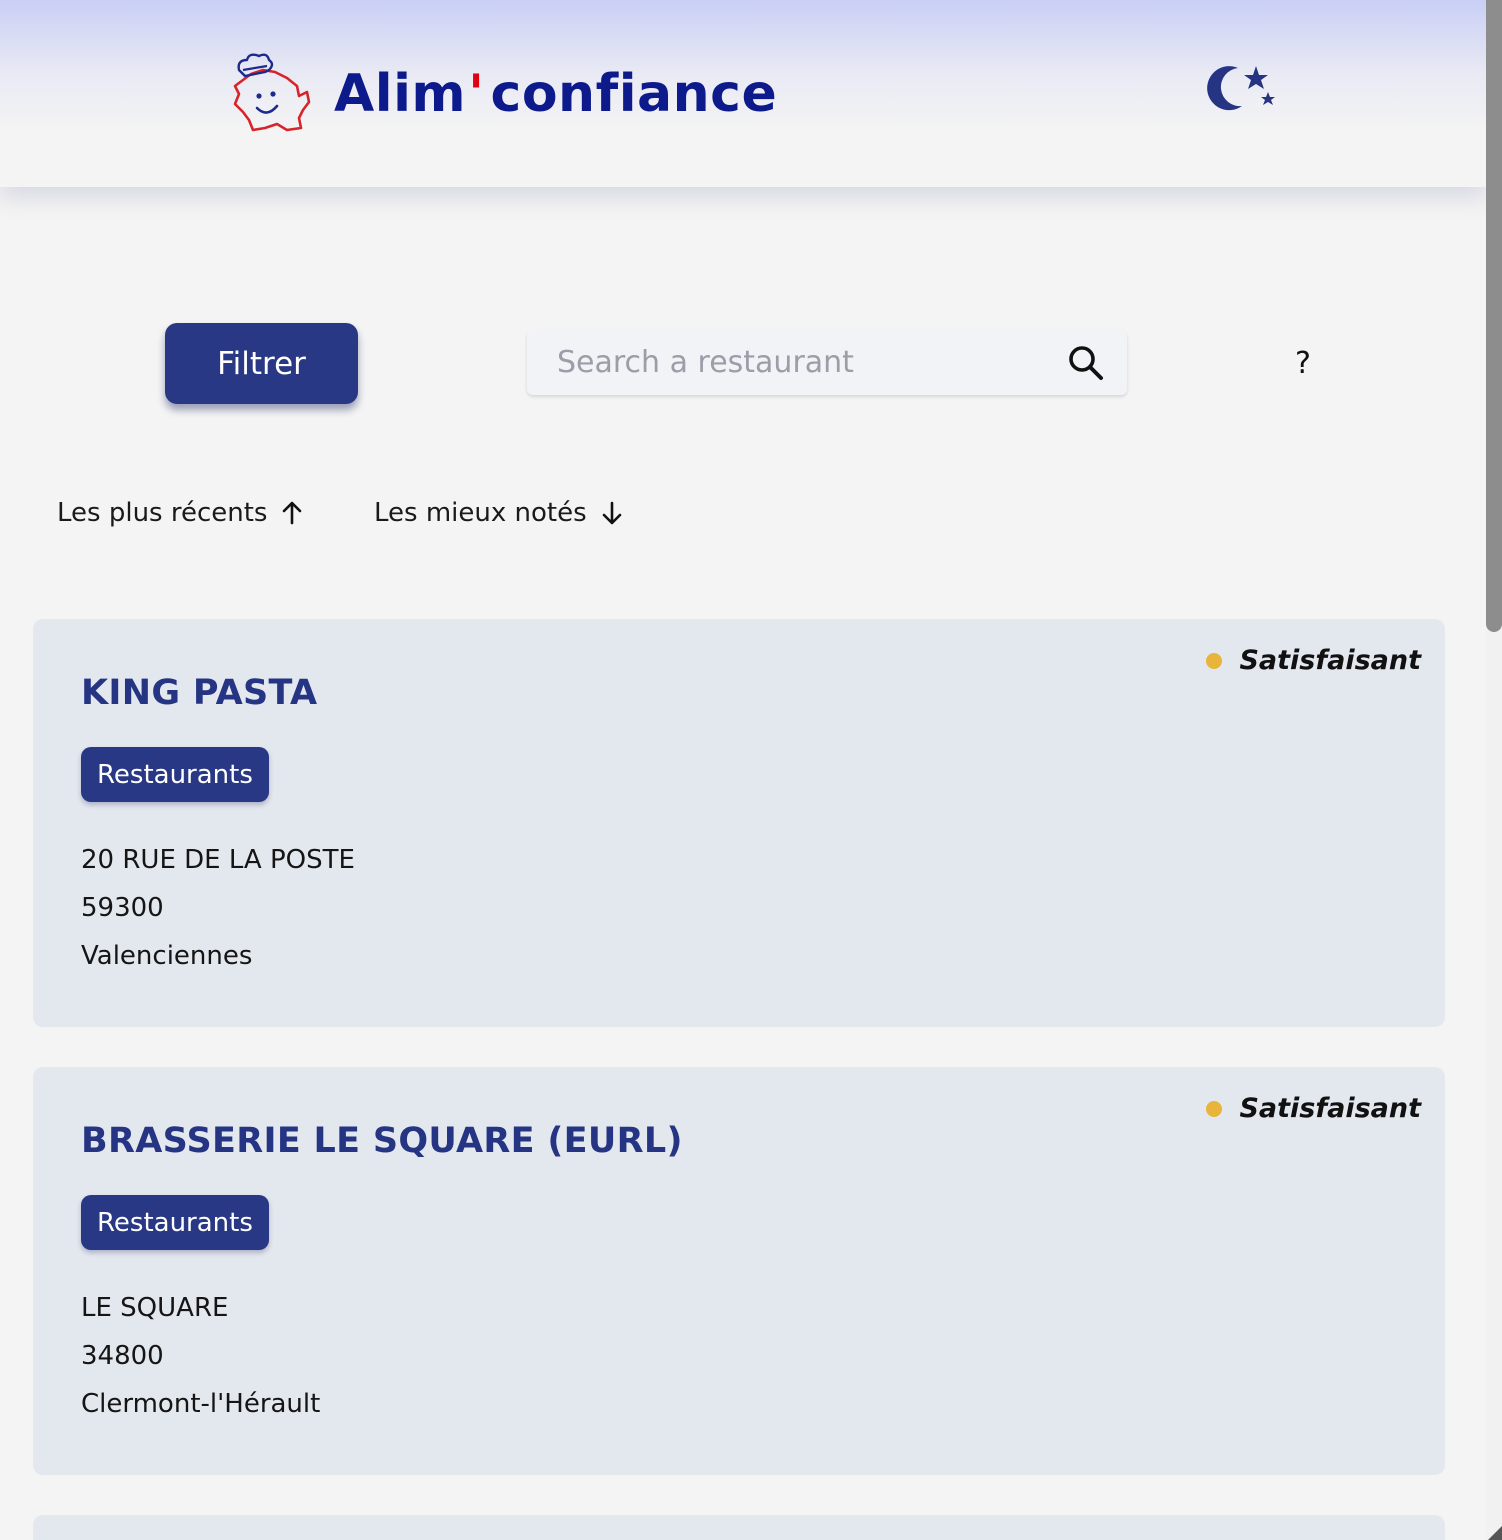 This screenshot has width=1502, height=1540. I want to click on restaurant-name: KING PASTA, so click(199, 693).